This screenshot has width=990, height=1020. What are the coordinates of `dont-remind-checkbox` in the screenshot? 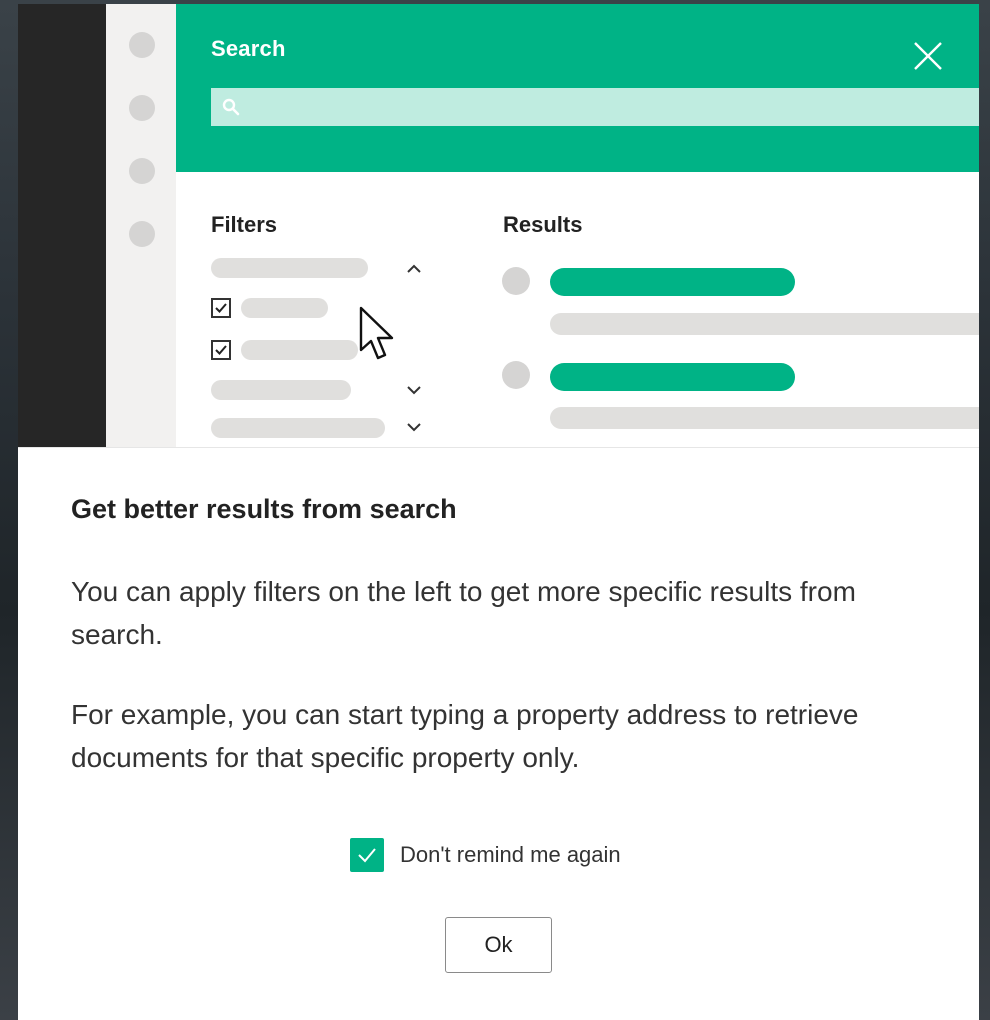 It's located at (367, 855).